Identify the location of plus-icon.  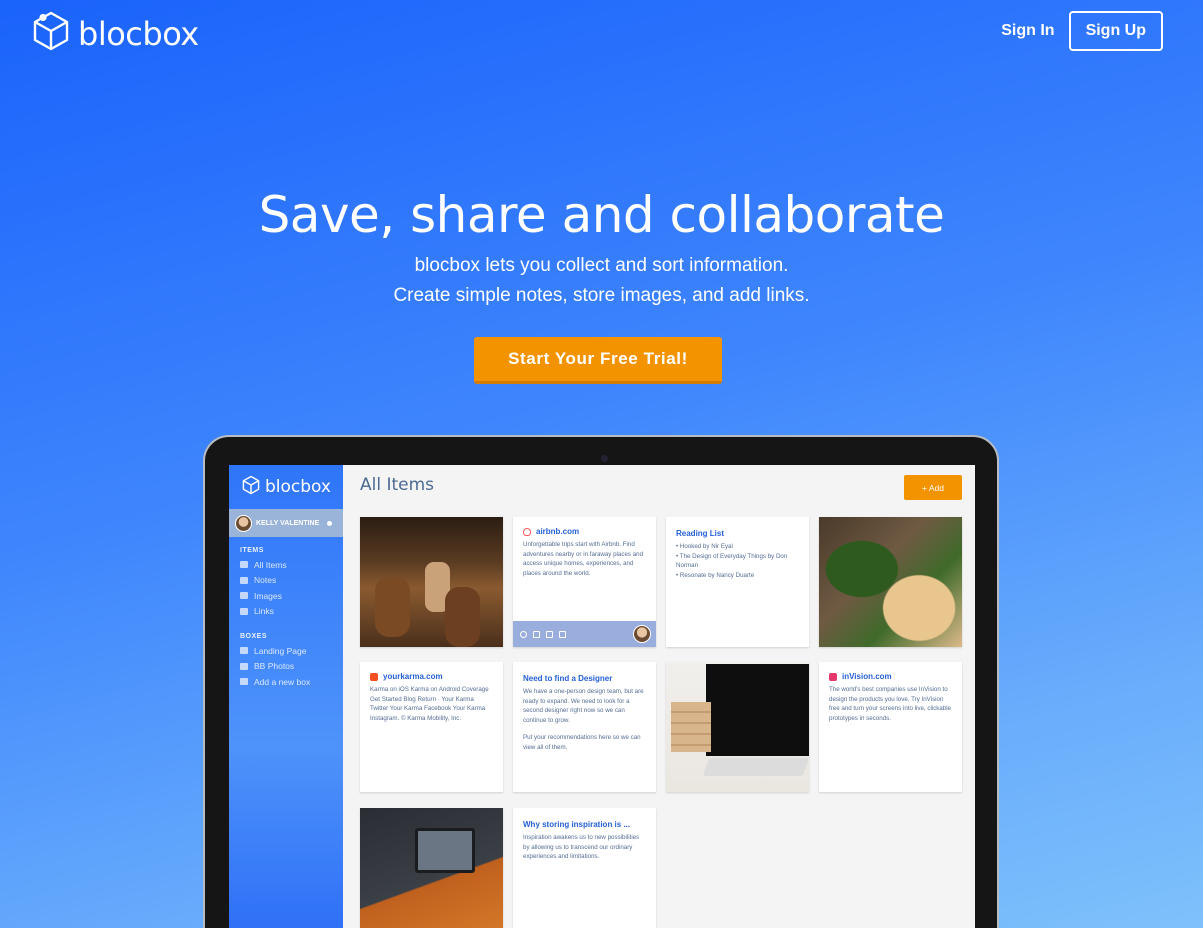
(244, 682).